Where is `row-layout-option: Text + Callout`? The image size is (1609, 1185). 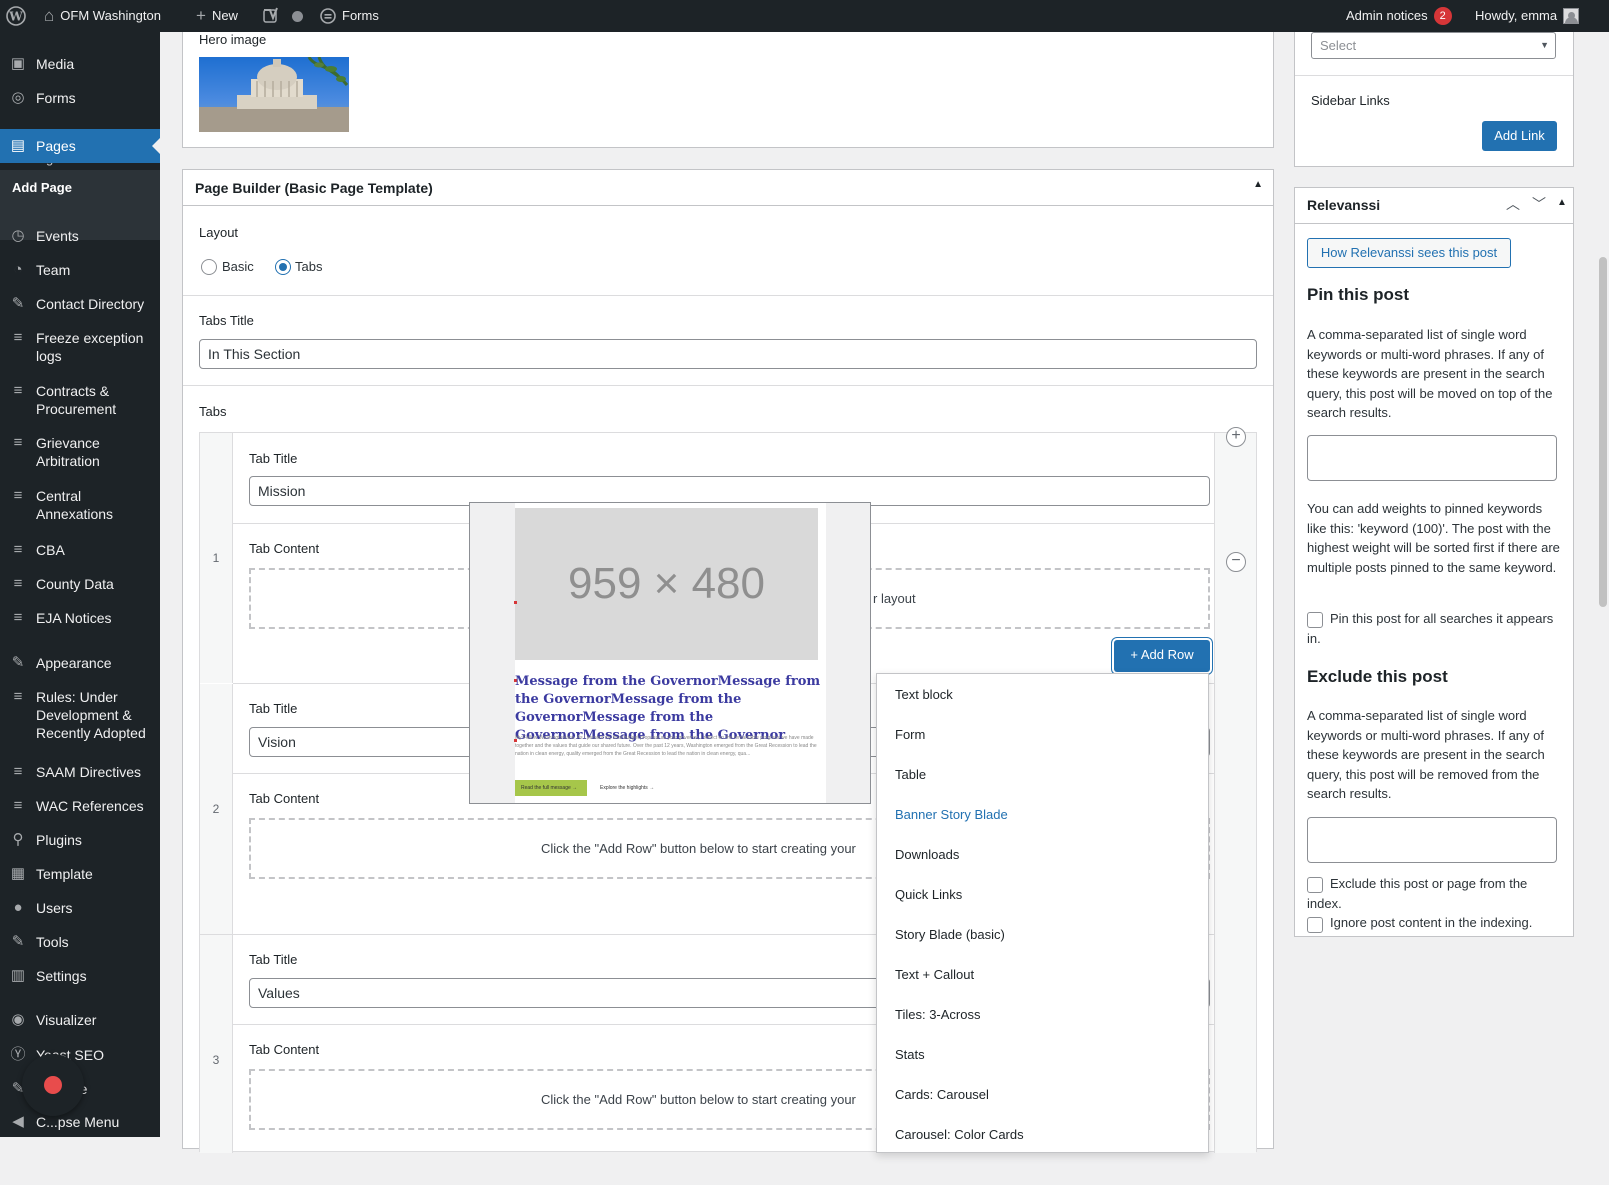
row-layout-option: Text + Callout is located at coordinates (934, 974).